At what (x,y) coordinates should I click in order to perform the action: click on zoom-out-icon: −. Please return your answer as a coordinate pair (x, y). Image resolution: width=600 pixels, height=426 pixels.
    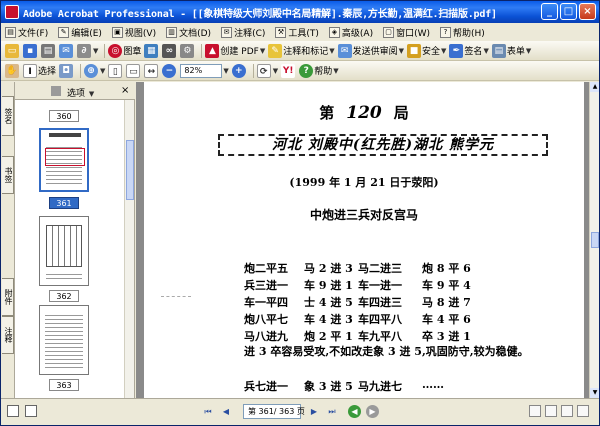
    Looking at the image, I should click on (169, 70).